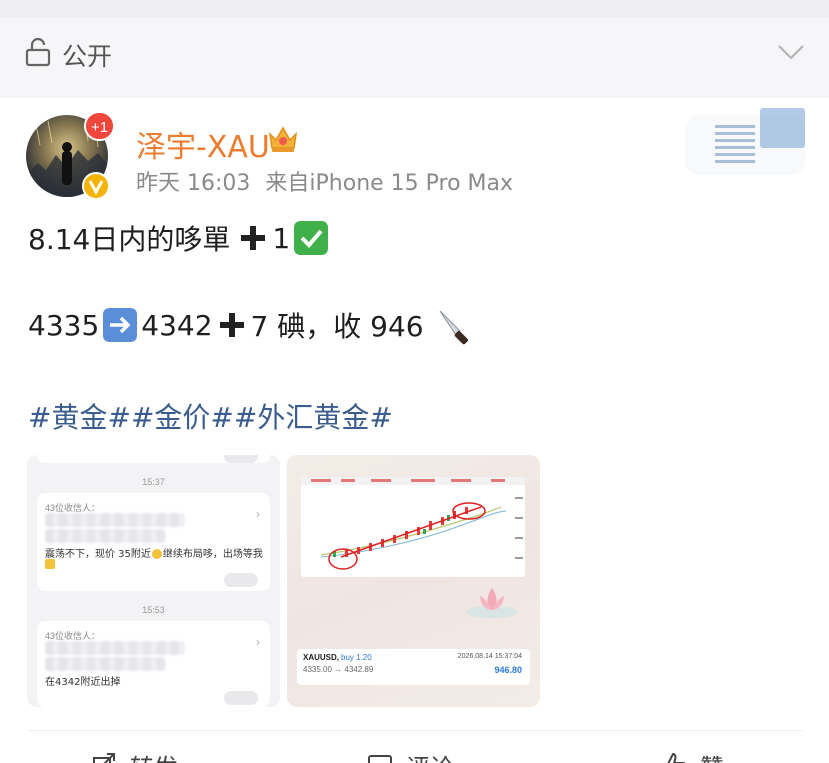 The height and width of the screenshot is (763, 829). What do you see at coordinates (193, 183) in the screenshot?
I see `post-timestamp: 昨天 16:03` at bounding box center [193, 183].